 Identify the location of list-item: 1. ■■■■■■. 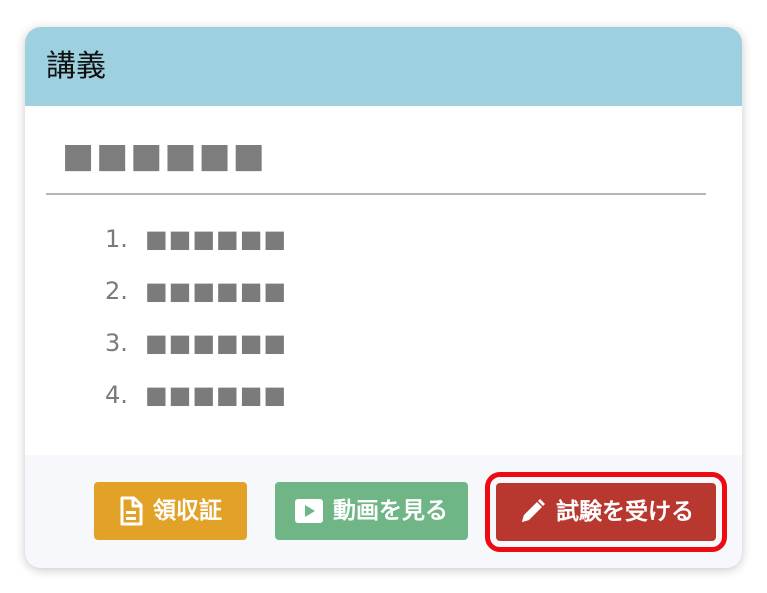
(196, 249).